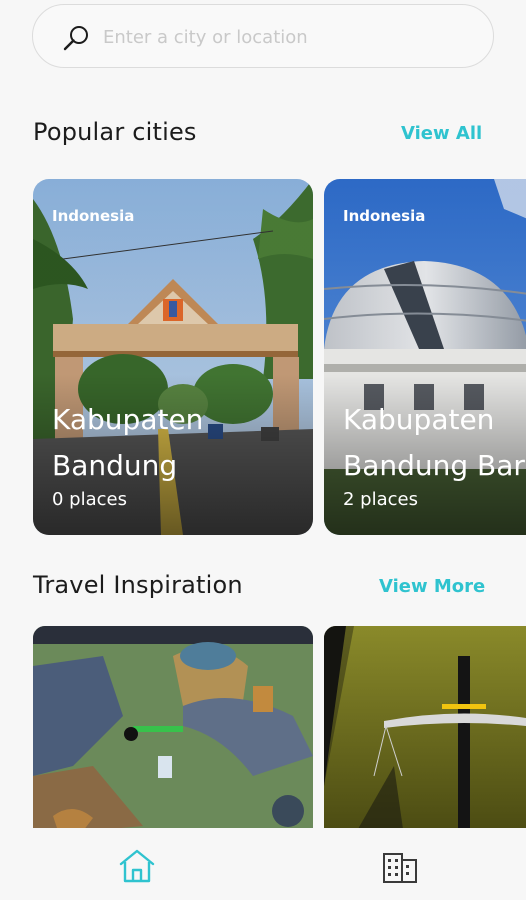 This screenshot has width=526, height=900. I want to click on bottom-navigation, so click(263, 864).